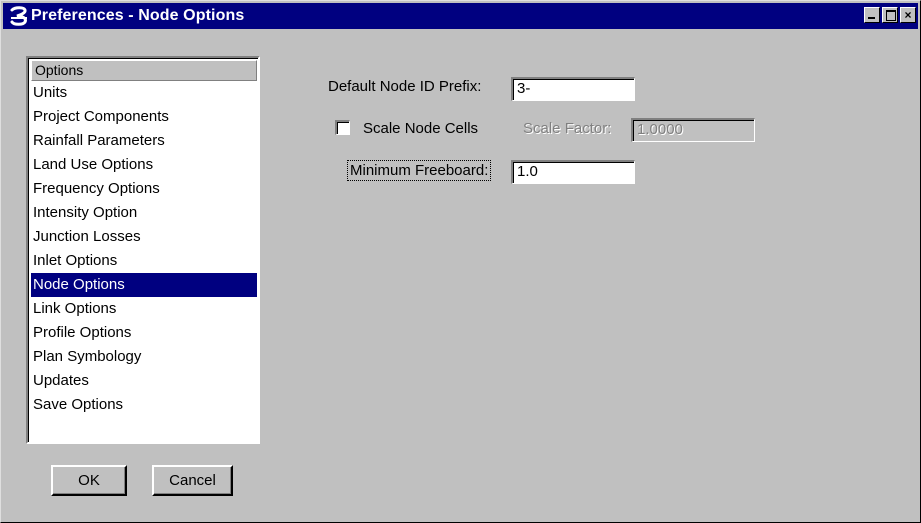 The width and height of the screenshot is (921, 523). I want to click on minimum-freeboard-label: Minimum Freeboard:, so click(419, 170).